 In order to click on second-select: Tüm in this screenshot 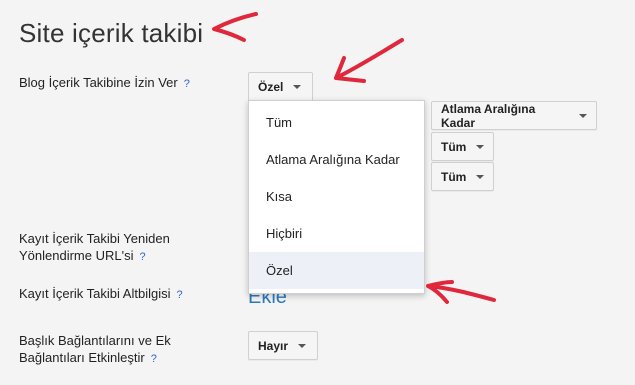, I will do `click(462, 176)`.